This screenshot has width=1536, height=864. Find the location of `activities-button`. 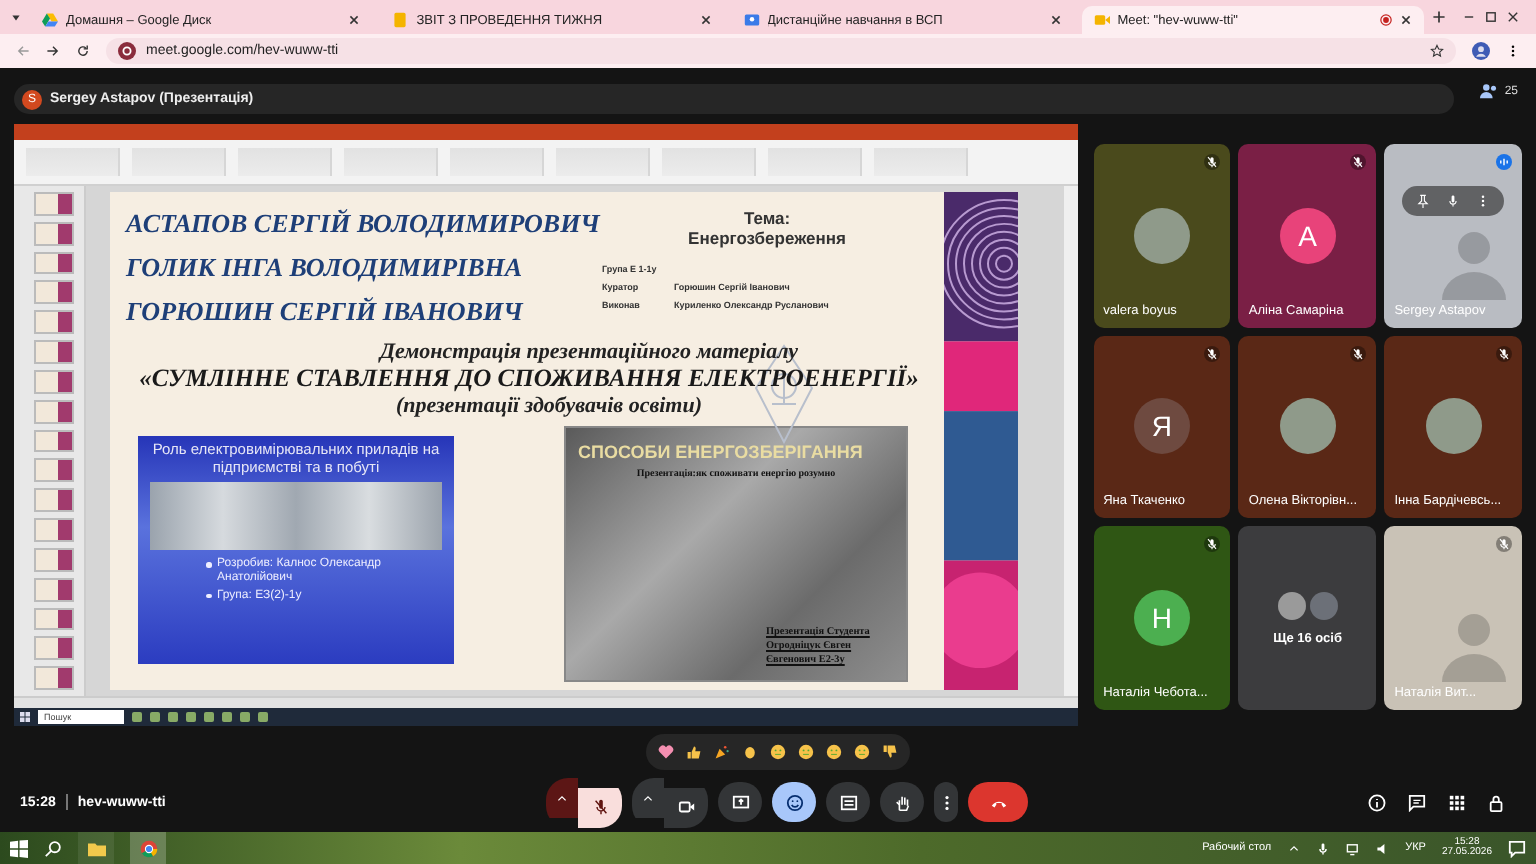

activities-button is located at coordinates (848, 802).